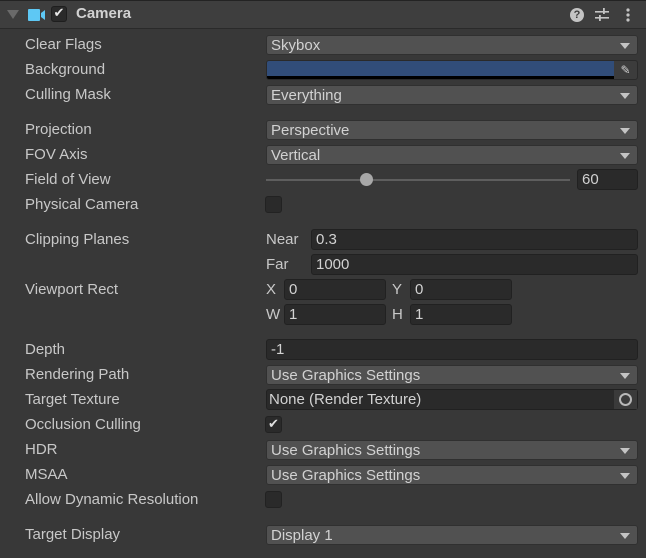  Describe the element at coordinates (273, 314) in the screenshot. I see `viewport-w-label: W` at that location.